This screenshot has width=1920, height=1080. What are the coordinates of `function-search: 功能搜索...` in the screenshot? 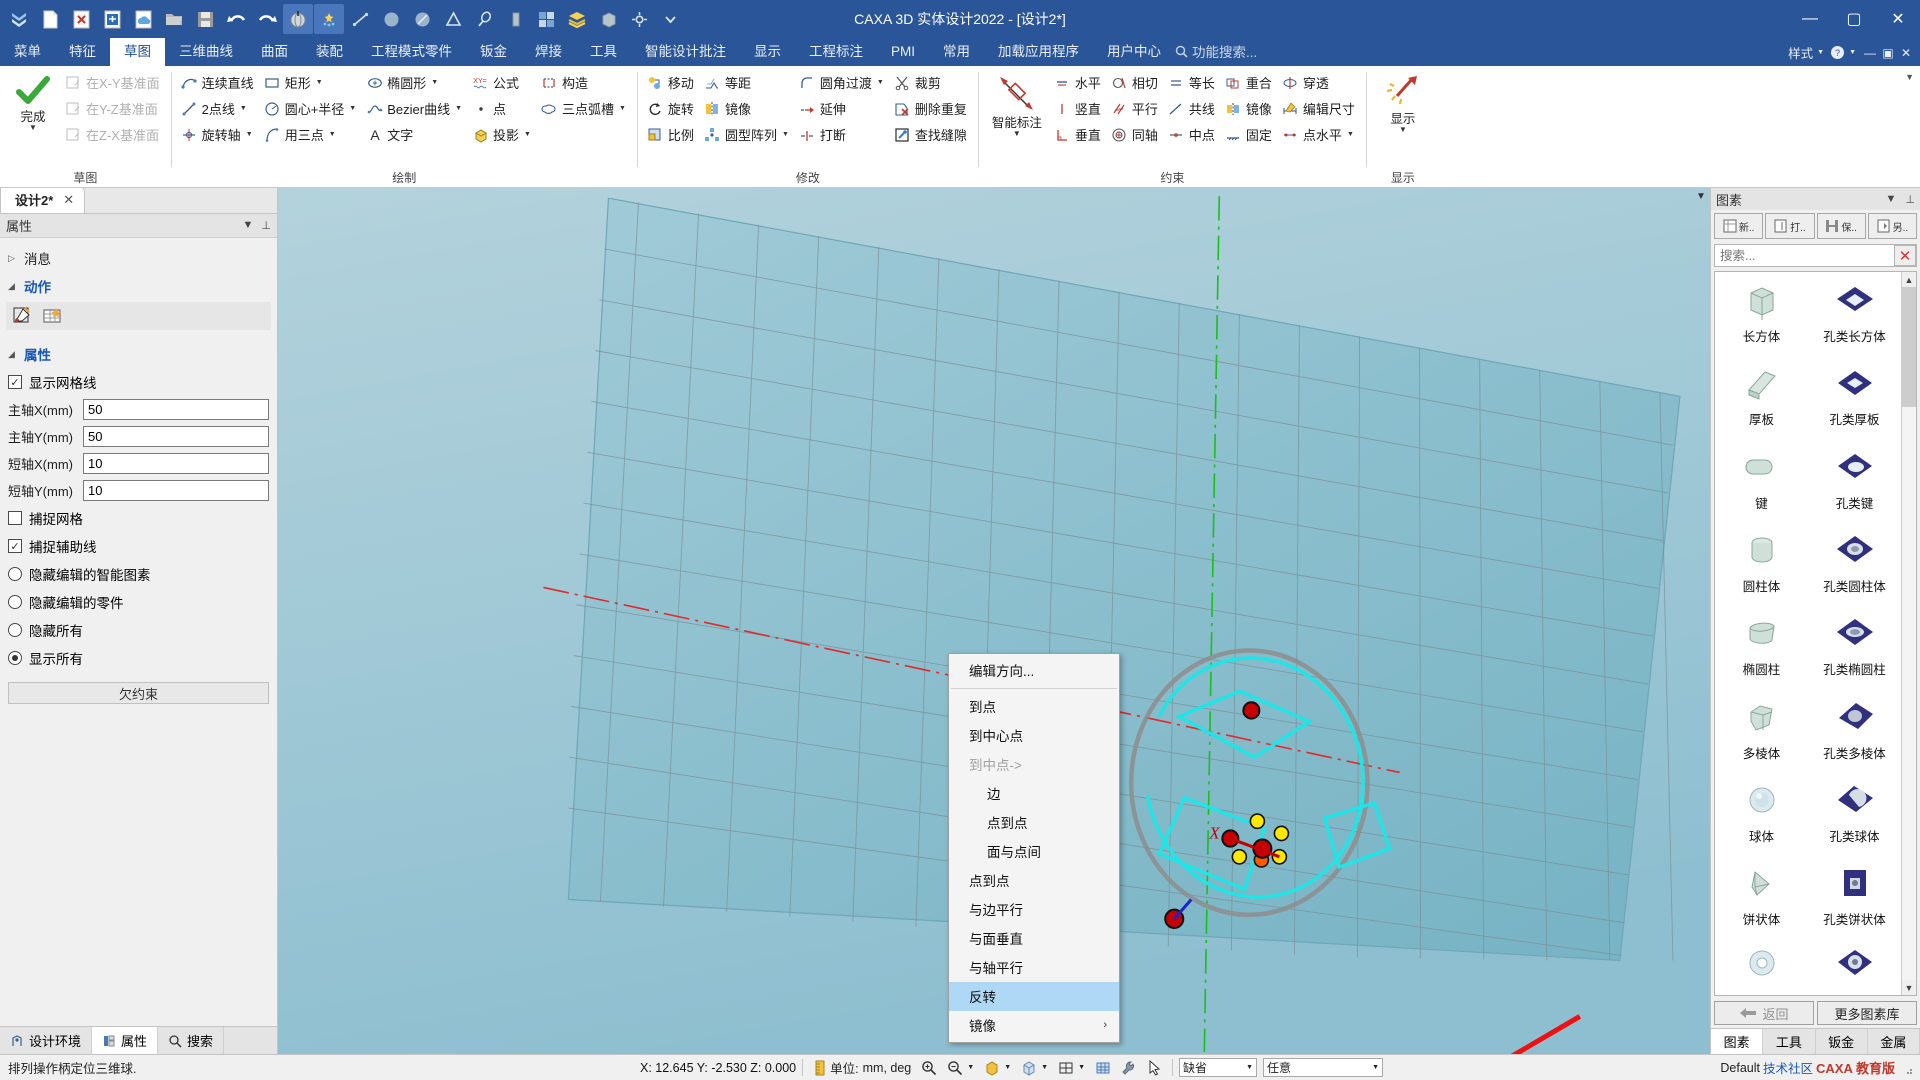 It's located at (1216, 53).